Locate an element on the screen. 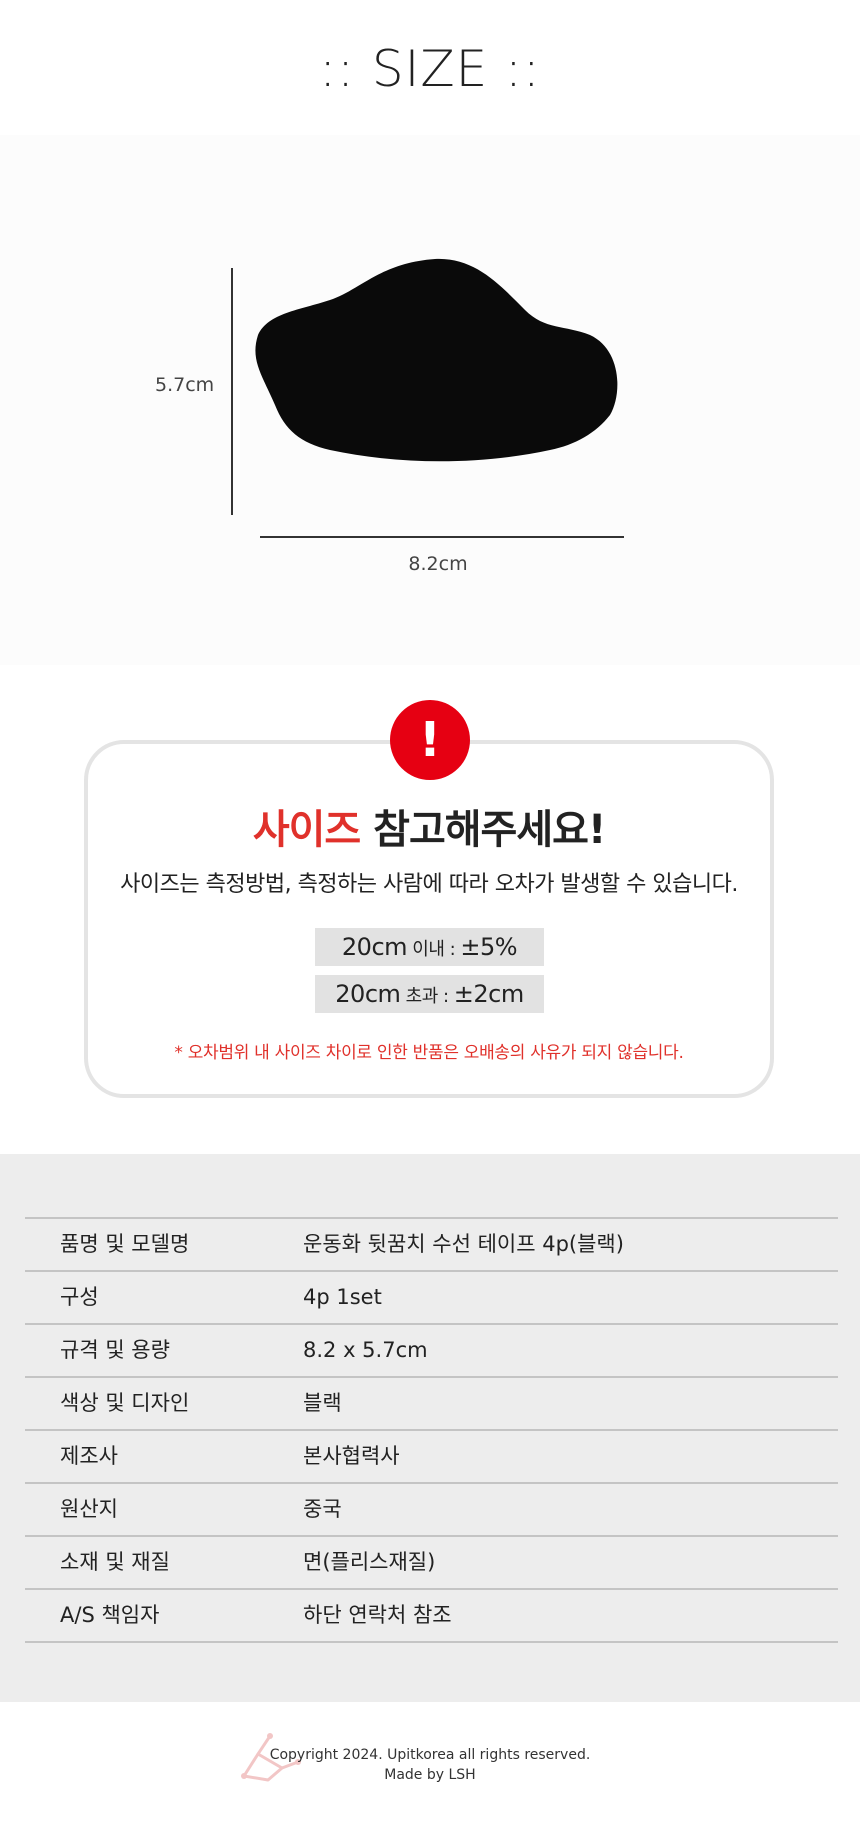 Image resolution: width=860 pixels, height=1827 pixels. spec-key: 원산지 is located at coordinates (89, 1509).